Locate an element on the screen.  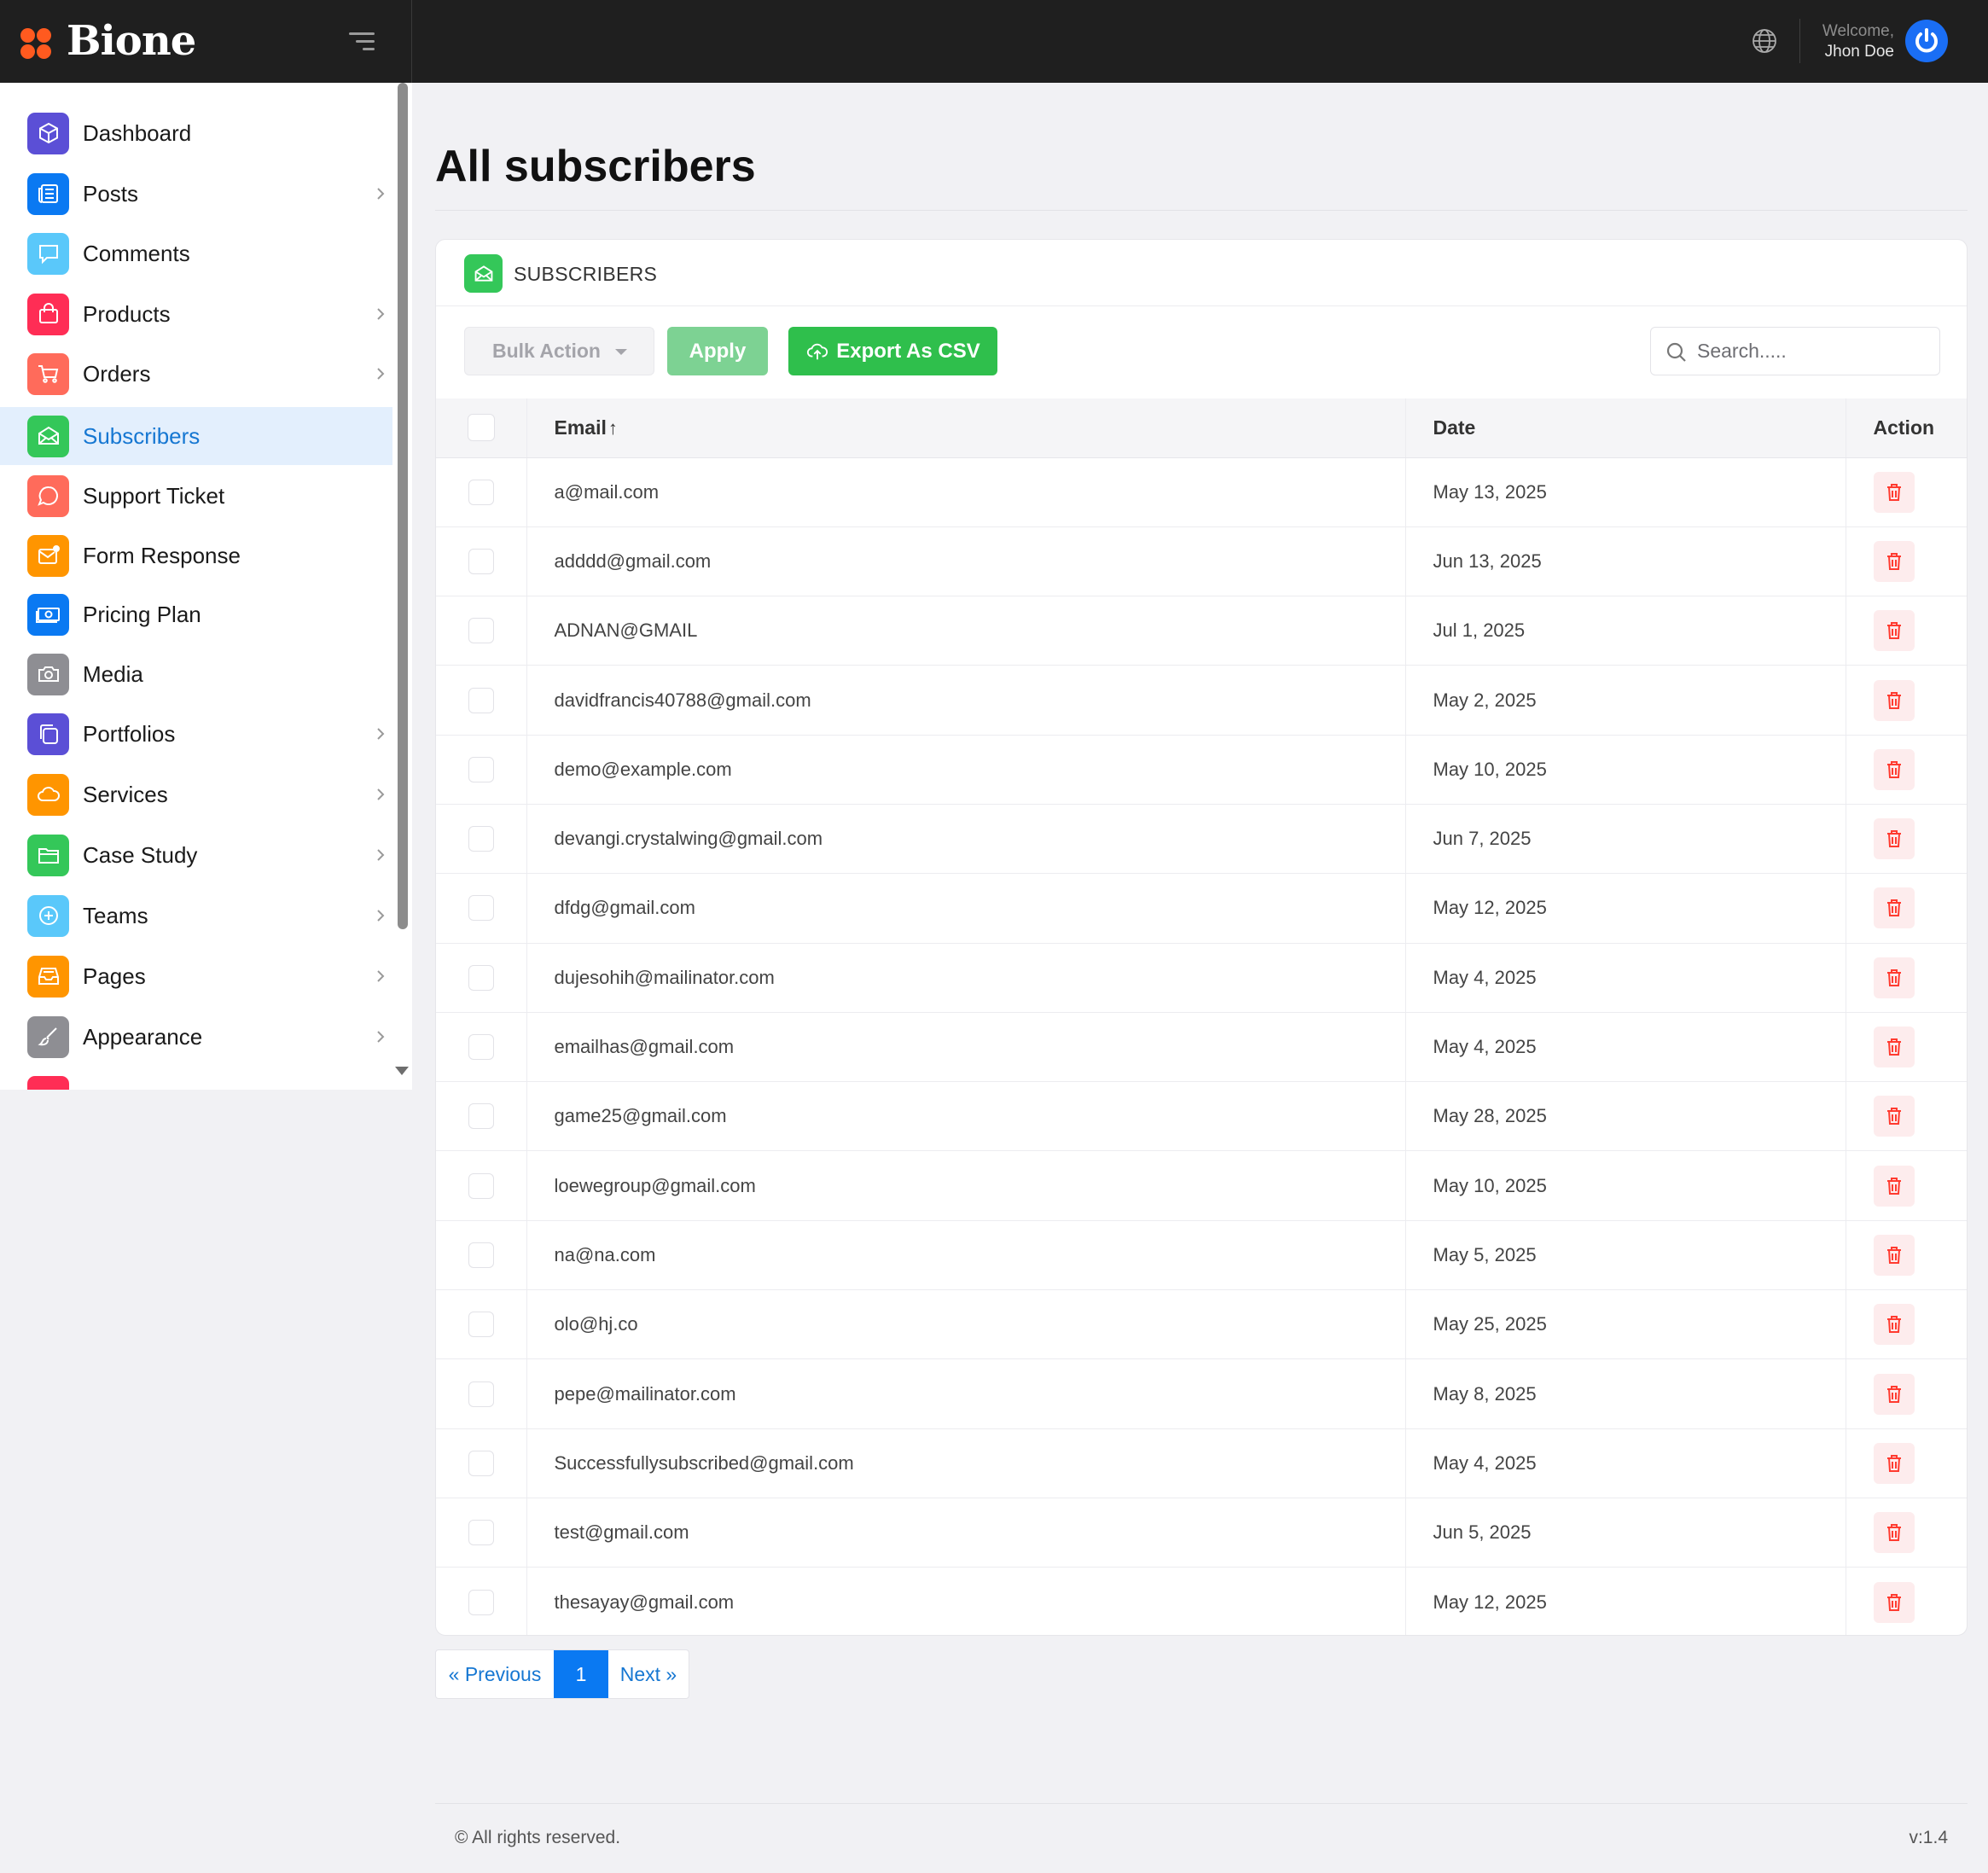
sidebar-scrollbar-thumb is located at coordinates (403, 506).